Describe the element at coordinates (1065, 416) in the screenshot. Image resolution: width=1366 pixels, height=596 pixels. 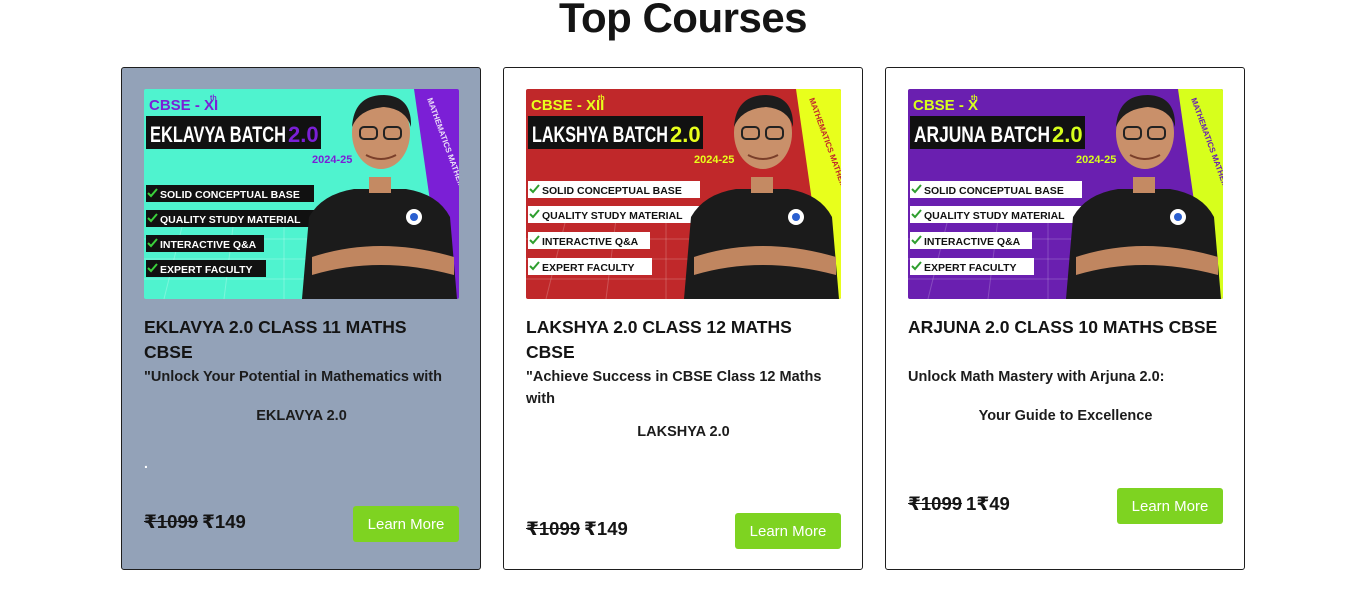
I see `course-subline: Your Guide to Excellence` at that location.